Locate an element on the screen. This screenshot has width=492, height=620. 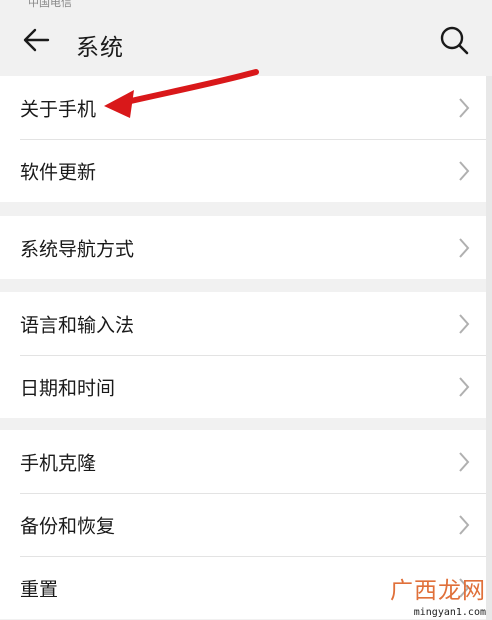
watermark: 广西龙网 mingyan1.com is located at coordinates (438, 594).